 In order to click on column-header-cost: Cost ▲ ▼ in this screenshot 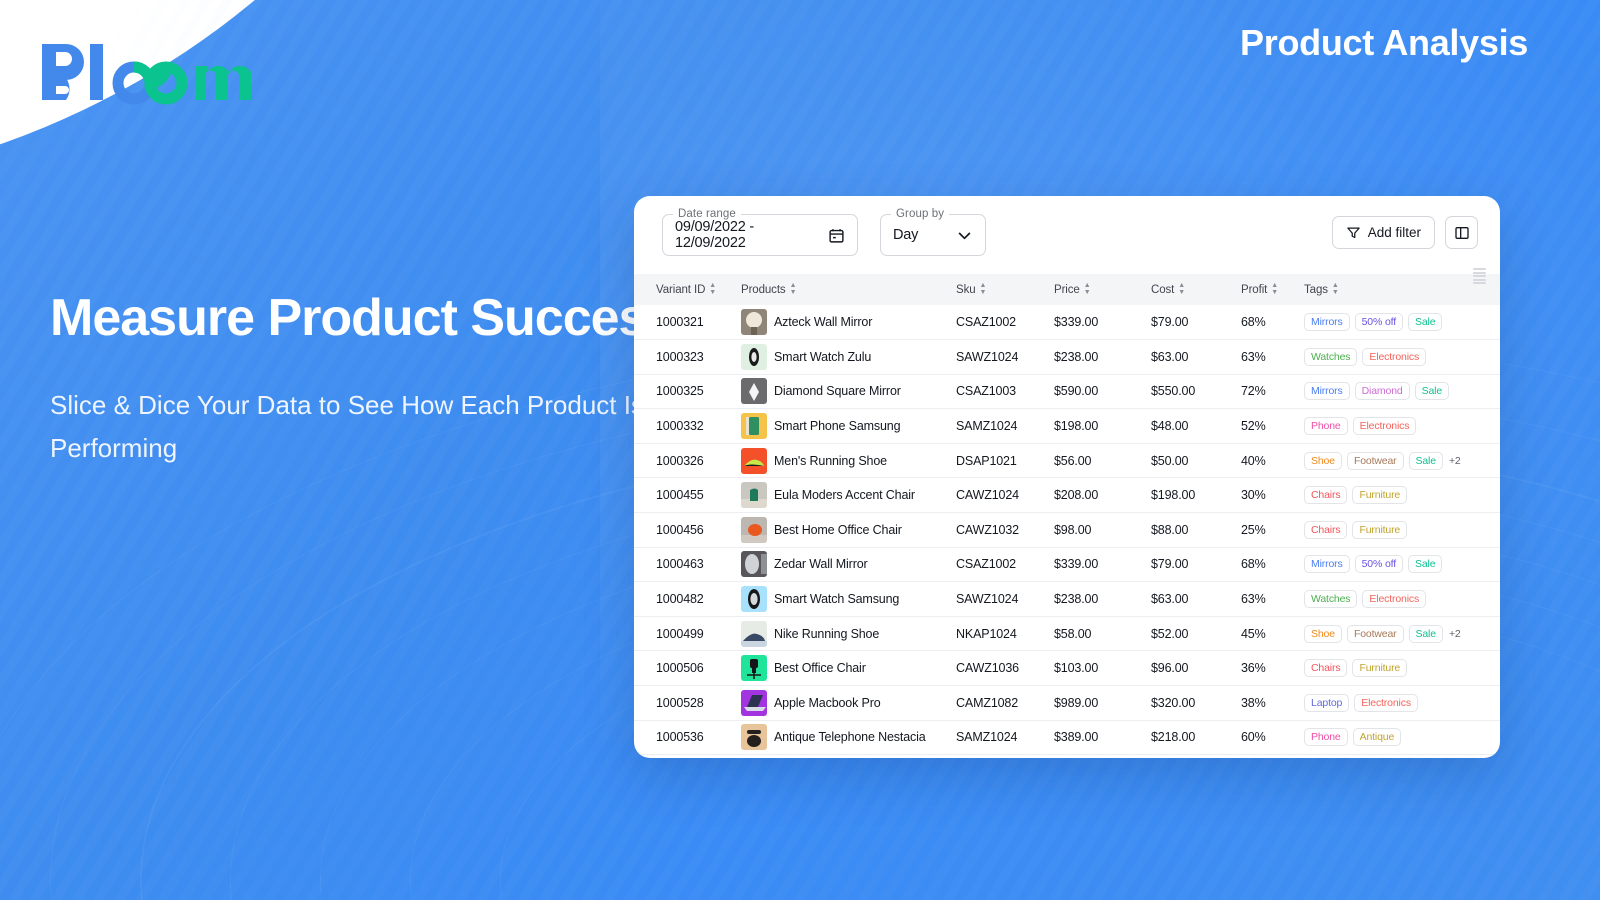, I will do `click(1196, 289)`.